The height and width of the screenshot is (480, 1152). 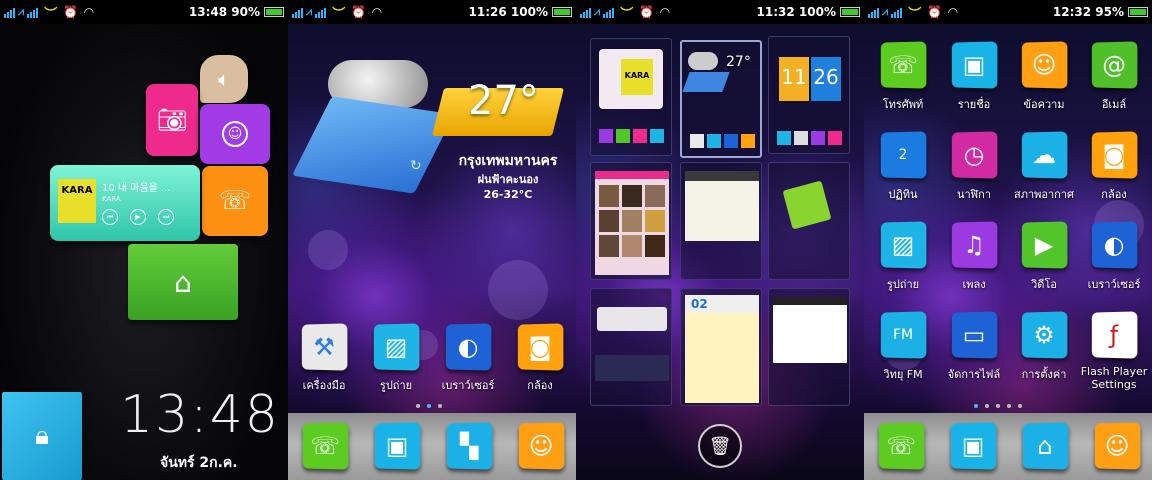 I want to click on drawer-app-10: ▶, so click(x=1044, y=245).